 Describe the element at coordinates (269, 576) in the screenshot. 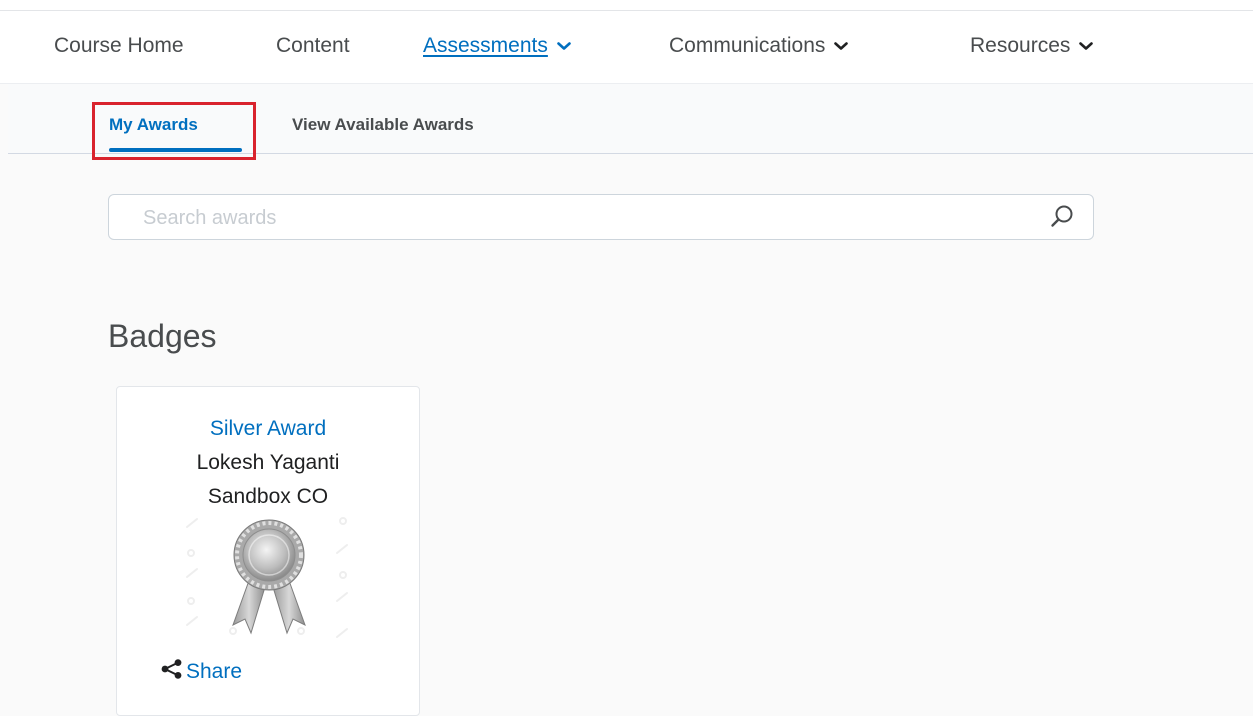

I see `silver-ribbon-badge-icon` at that location.